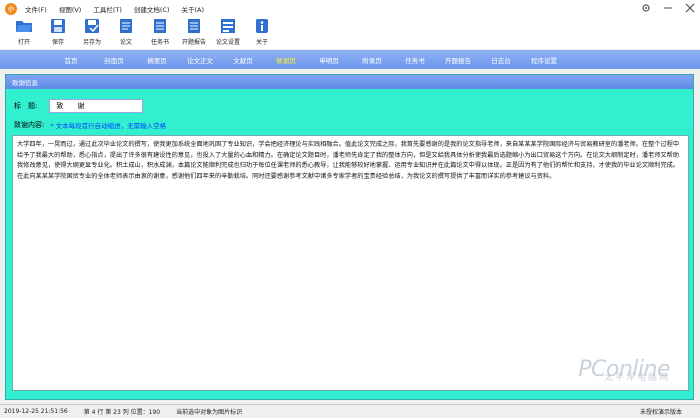 This screenshot has width=700, height=418. Describe the element at coordinates (228, 42) in the screenshot. I see `thesis-settings-label: 论文设置` at that location.